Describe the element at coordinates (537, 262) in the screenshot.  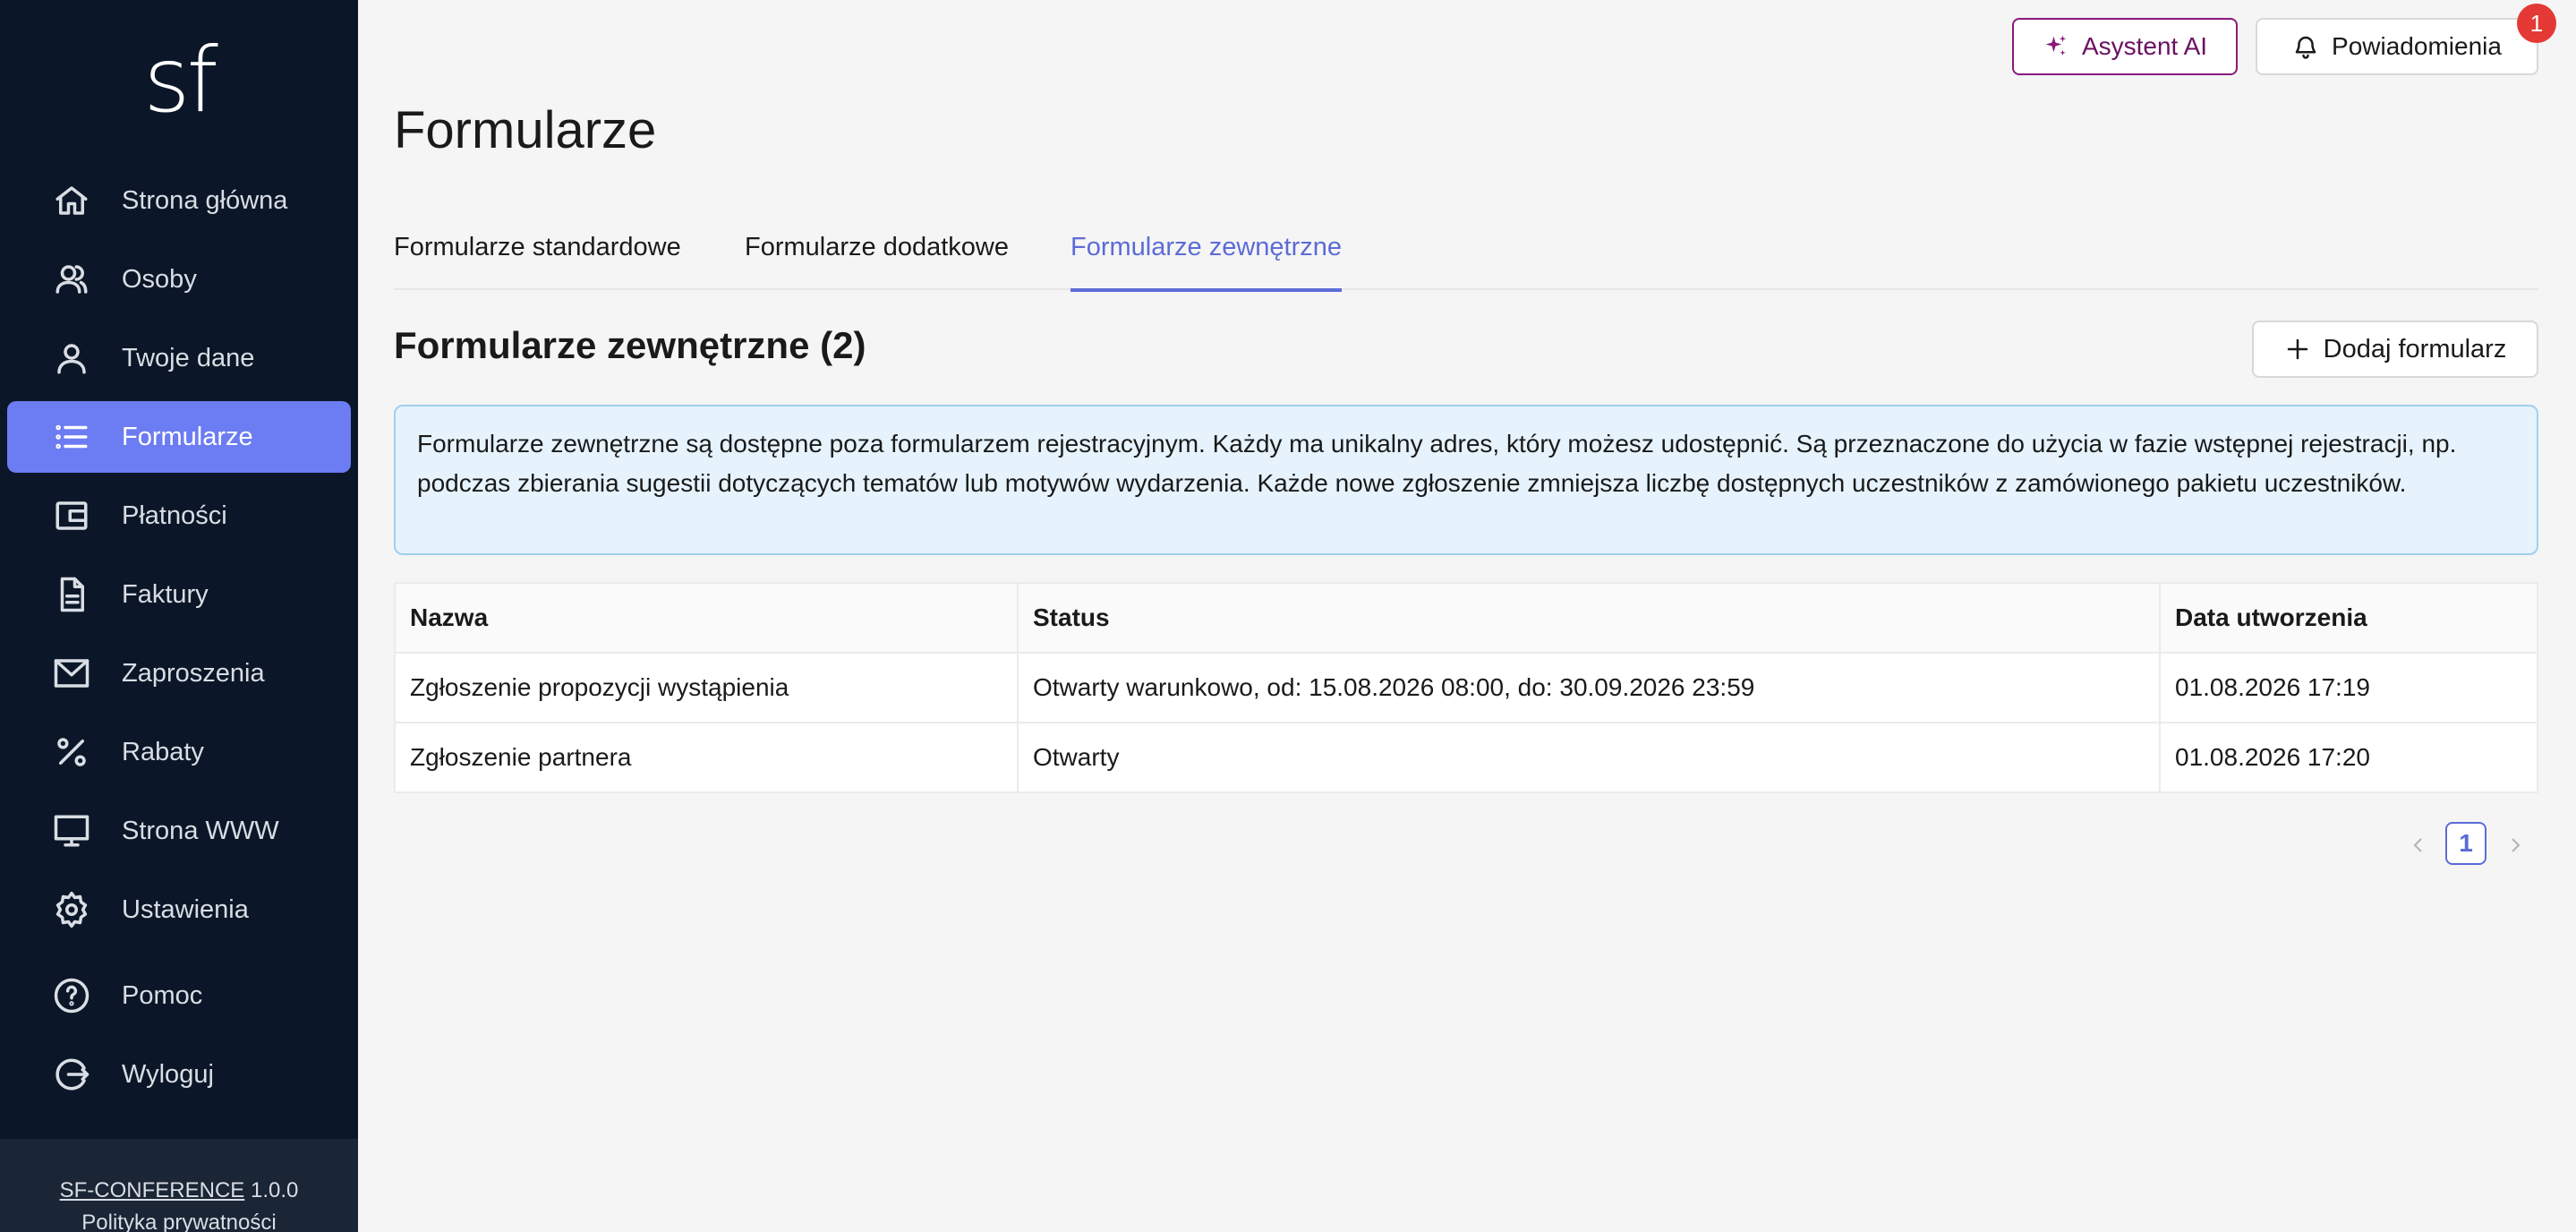
I see `tab-standard-forms: Formularze standardowe` at that location.